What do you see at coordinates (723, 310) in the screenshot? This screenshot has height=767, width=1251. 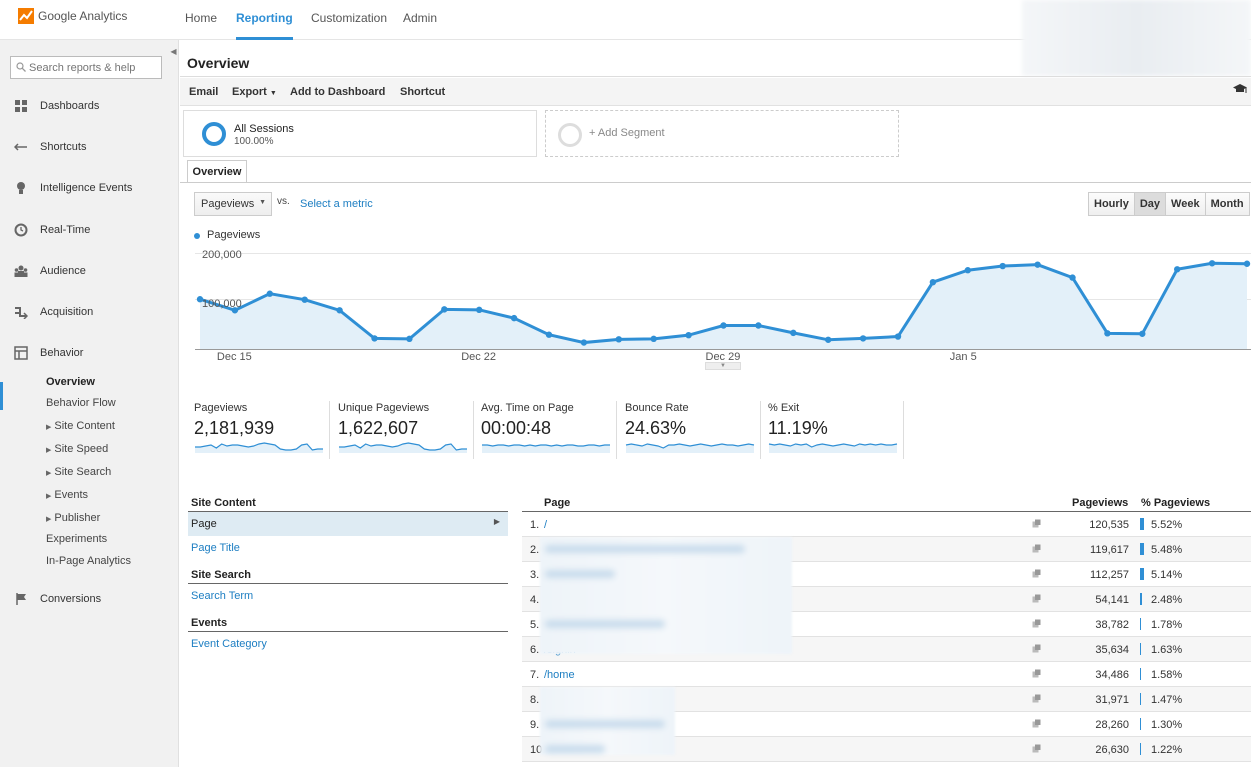 I see `pageviews-chart: 200,000100,000Dec 15 Dec 22 Dec 29 Jan 5` at bounding box center [723, 310].